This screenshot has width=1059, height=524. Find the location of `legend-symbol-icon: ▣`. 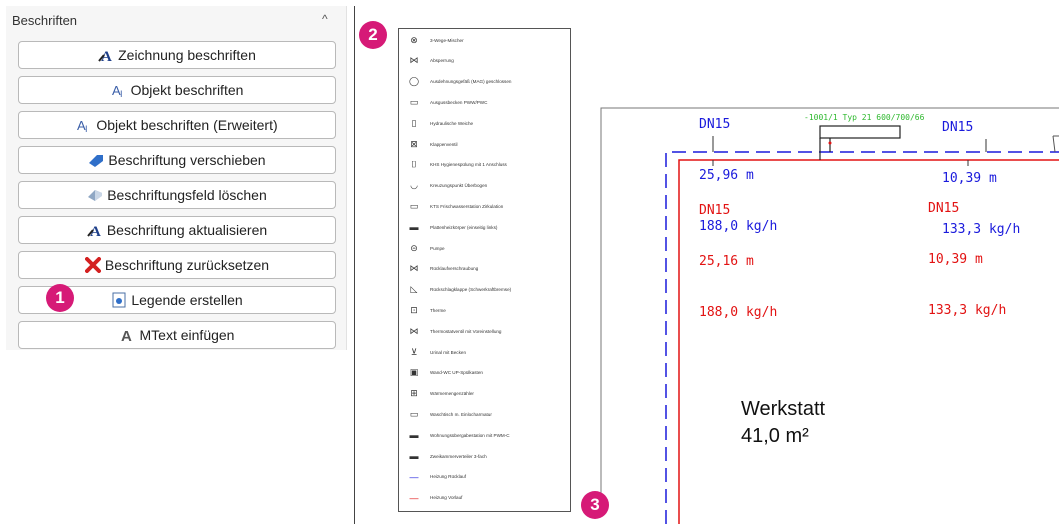

legend-symbol-icon: ▣ is located at coordinates (414, 372).